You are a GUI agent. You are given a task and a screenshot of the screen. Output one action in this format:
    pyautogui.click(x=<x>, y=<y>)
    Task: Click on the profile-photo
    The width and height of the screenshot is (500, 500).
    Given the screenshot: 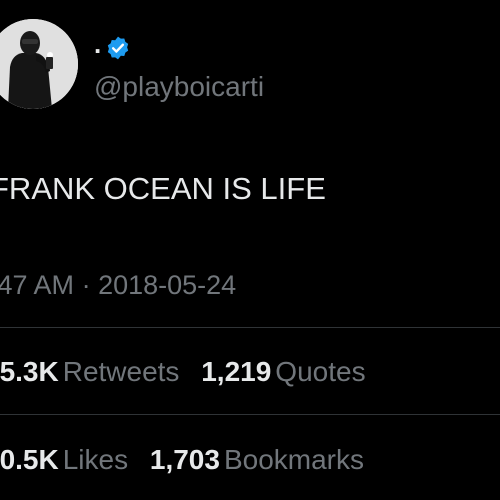 What is the action you would take?
    pyautogui.click(x=39, y=64)
    